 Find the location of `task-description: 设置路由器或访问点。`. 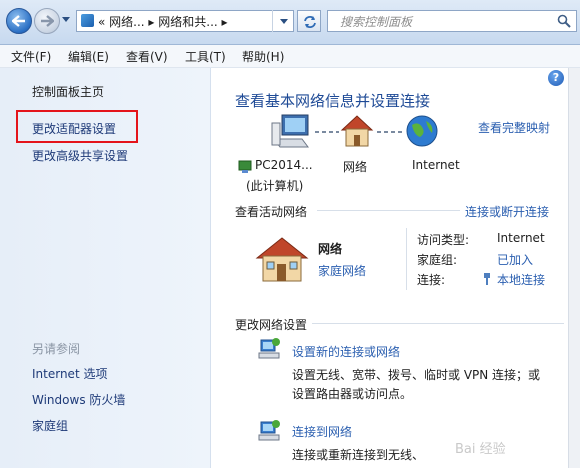

task-description: 设置路由器或访问点。 is located at coordinates (352, 394).